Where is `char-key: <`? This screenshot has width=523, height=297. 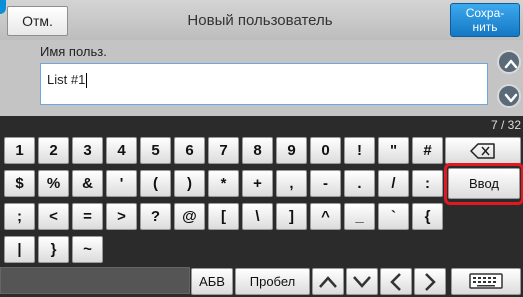 char-key: < is located at coordinates (53, 216).